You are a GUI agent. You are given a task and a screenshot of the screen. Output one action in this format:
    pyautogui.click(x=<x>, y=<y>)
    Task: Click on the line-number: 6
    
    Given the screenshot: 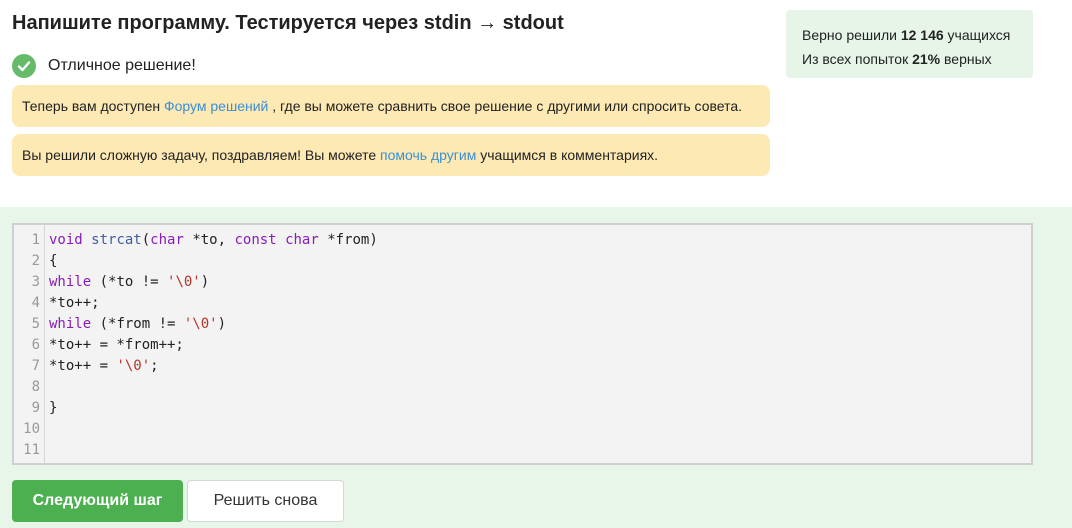 What is the action you would take?
    pyautogui.click(x=35, y=345)
    